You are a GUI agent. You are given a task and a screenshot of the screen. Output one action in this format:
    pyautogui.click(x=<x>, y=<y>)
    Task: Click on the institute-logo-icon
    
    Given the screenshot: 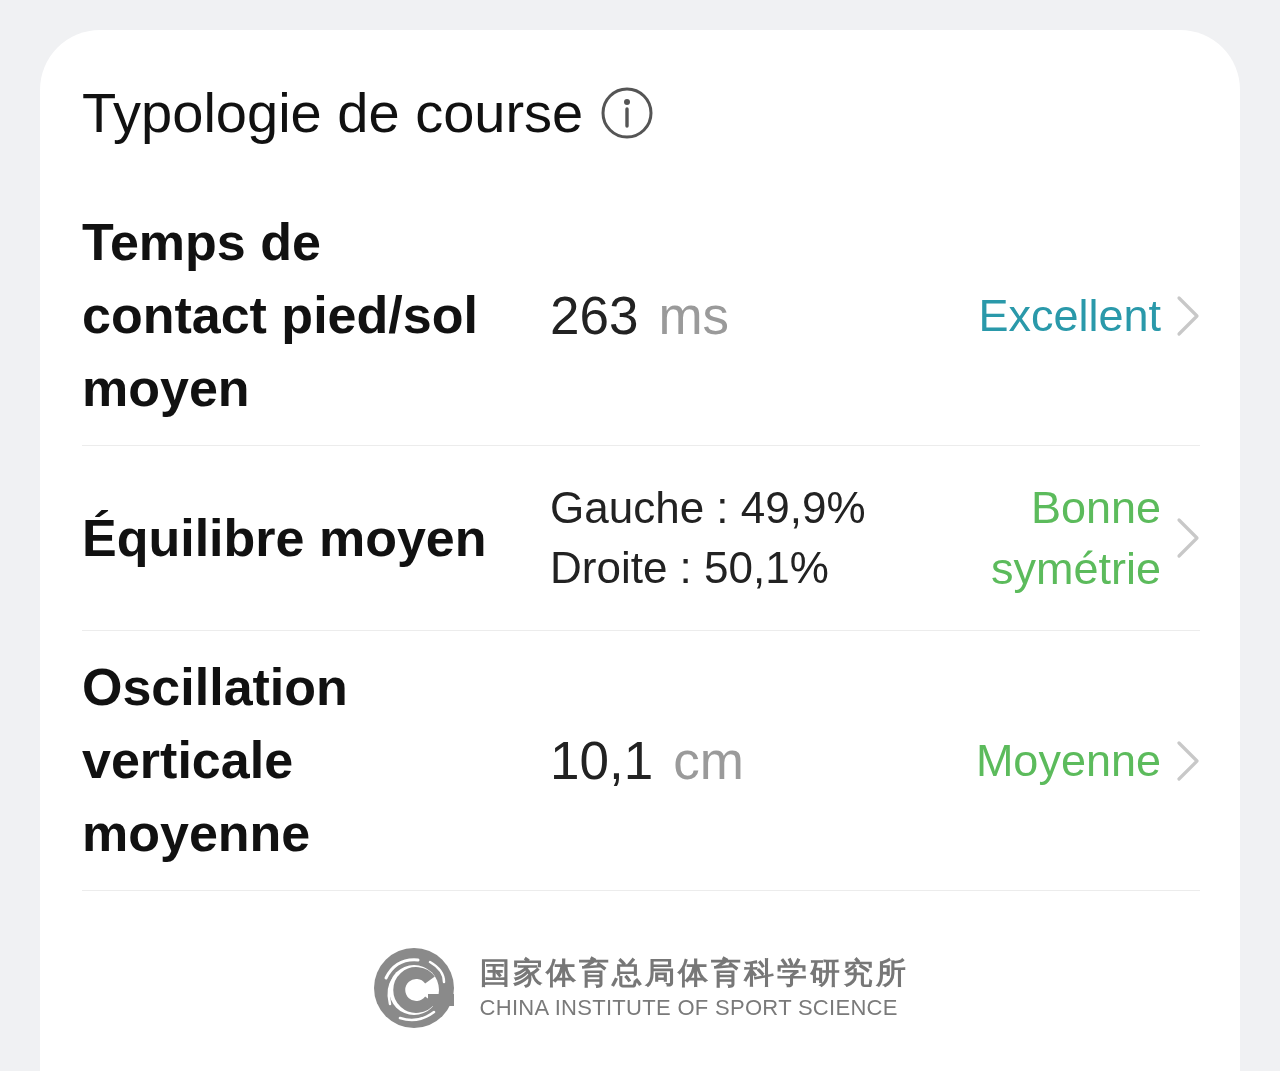 What is the action you would take?
    pyautogui.click(x=413, y=988)
    